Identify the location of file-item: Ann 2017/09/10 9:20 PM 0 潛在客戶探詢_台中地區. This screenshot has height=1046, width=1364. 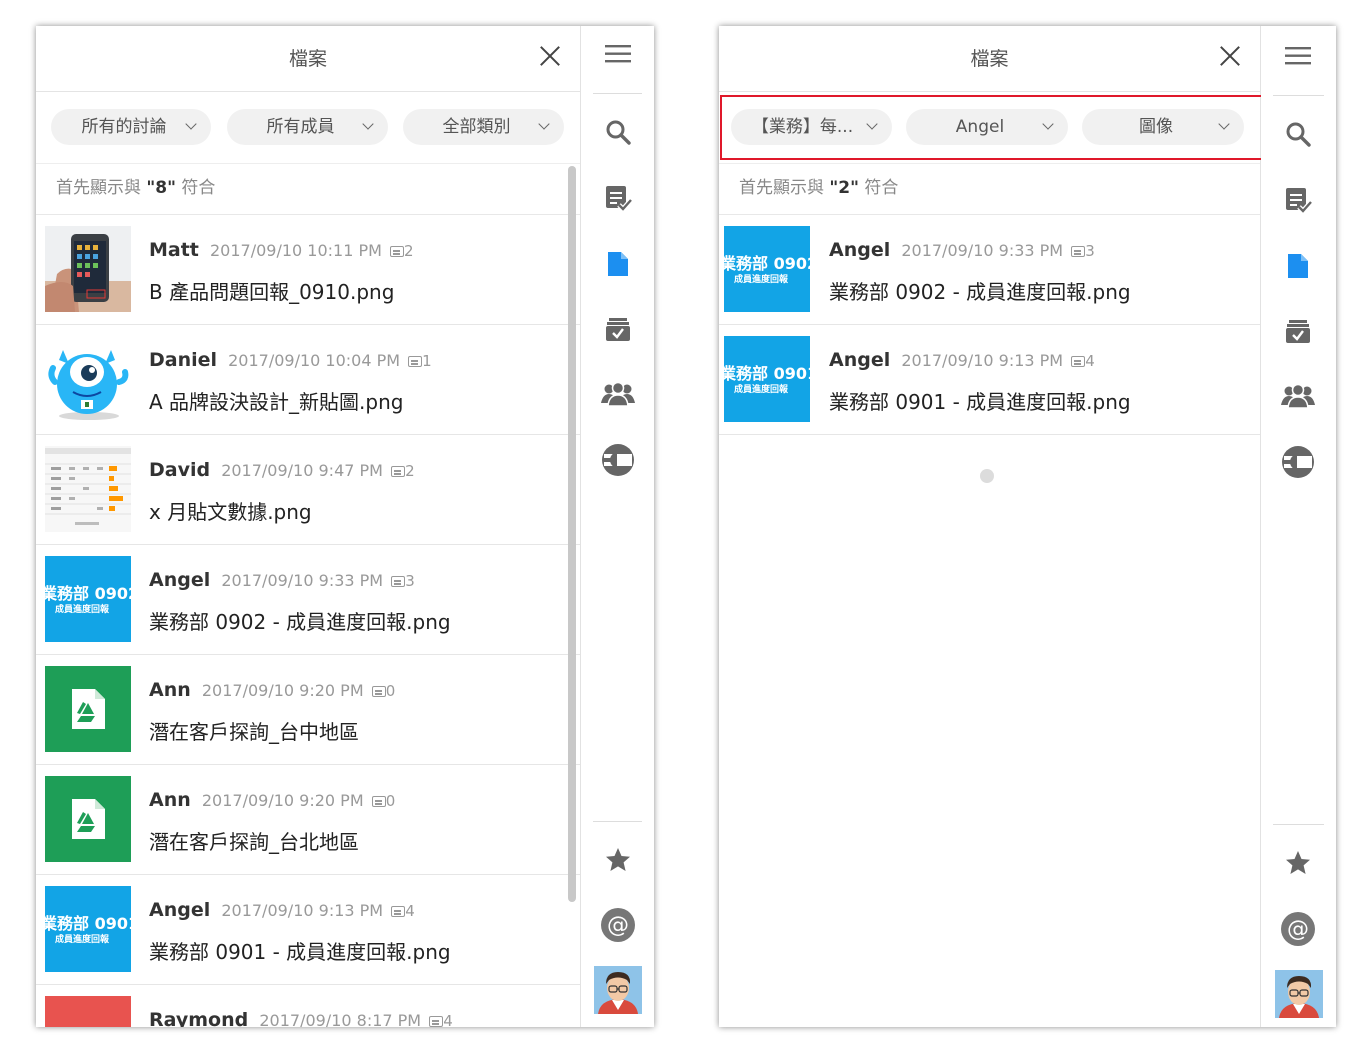
(308, 710).